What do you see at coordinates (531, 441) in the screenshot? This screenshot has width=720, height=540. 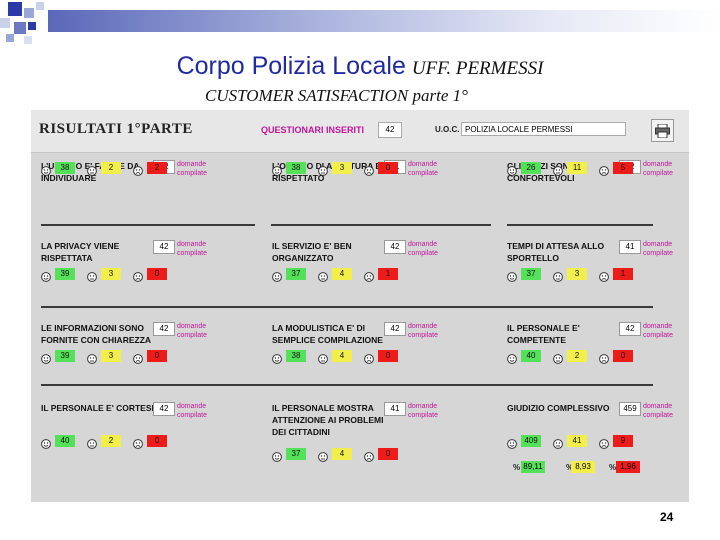 I see `good-count: 409` at bounding box center [531, 441].